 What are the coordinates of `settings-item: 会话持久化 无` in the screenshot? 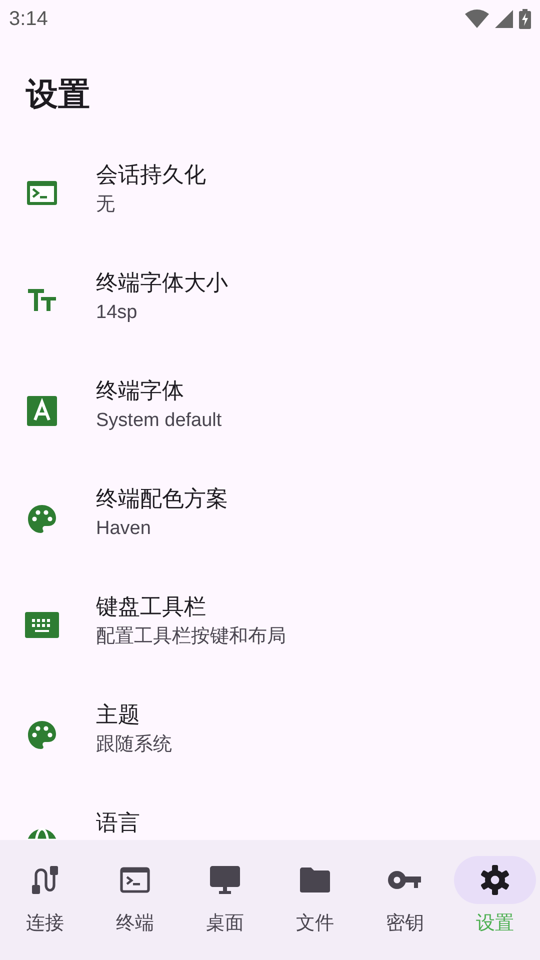 It's located at (270, 204).